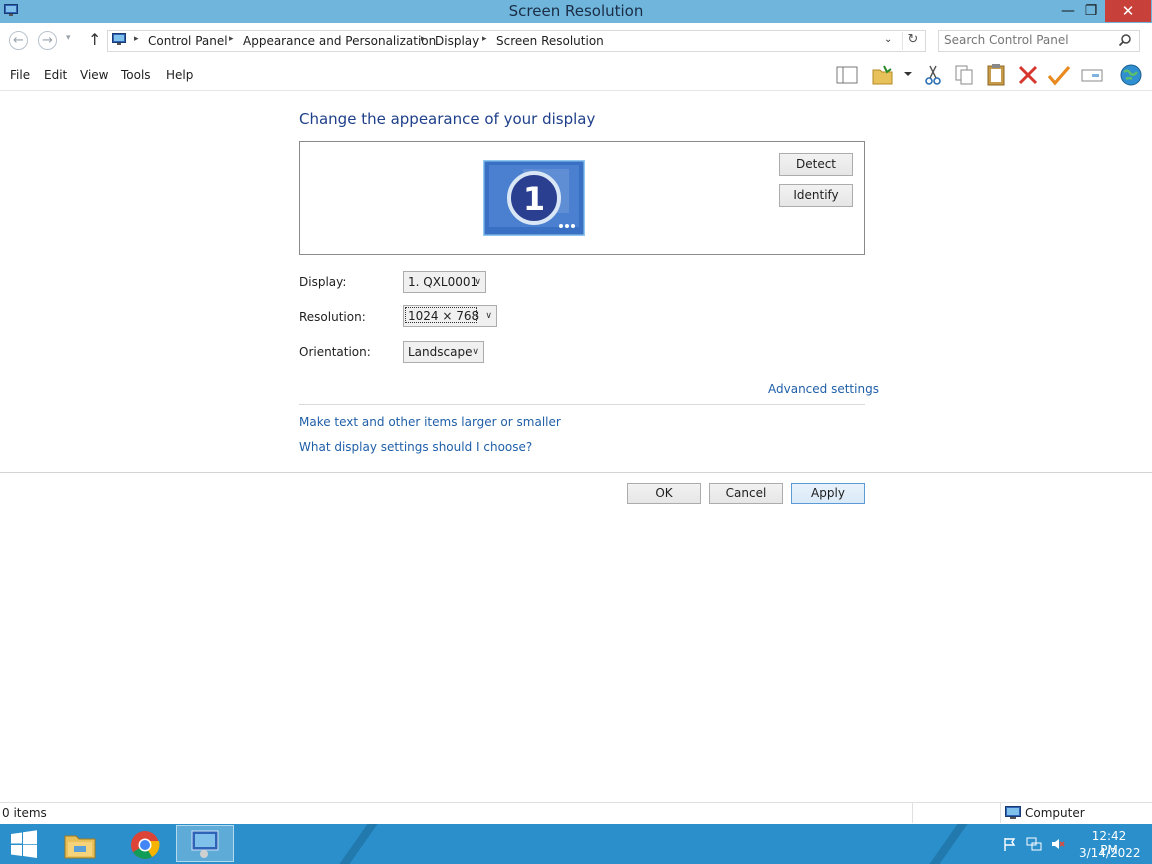 Image resolution: width=1152 pixels, height=864 pixels. I want to click on volume-muted-icon, so click(1058, 844).